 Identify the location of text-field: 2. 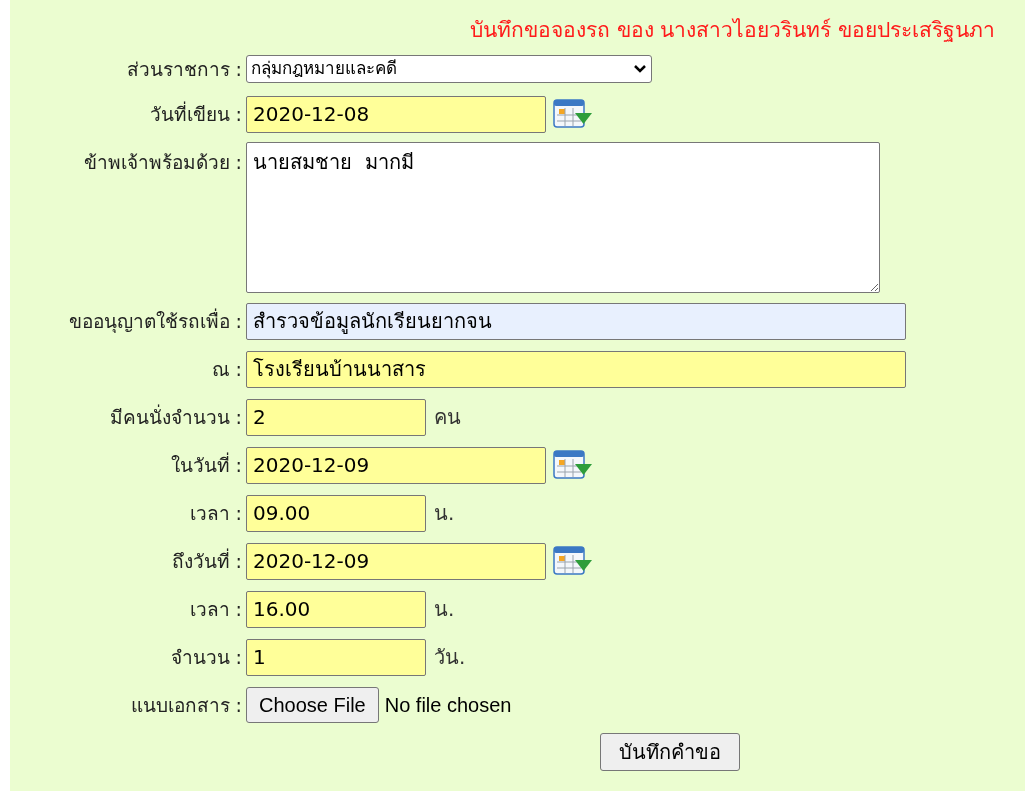
(336, 417).